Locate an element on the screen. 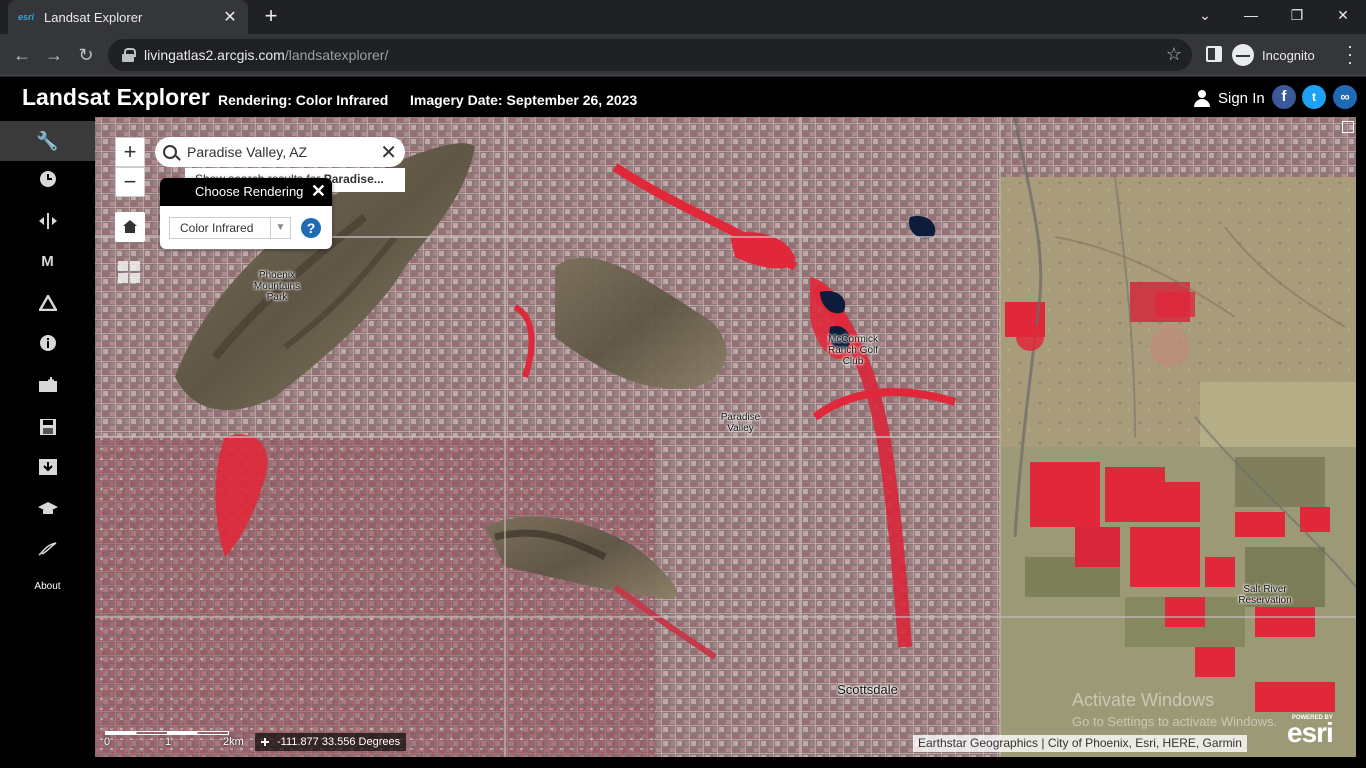 This screenshot has height=768, width=1366. bookmark-icon is located at coordinates (47, 385).